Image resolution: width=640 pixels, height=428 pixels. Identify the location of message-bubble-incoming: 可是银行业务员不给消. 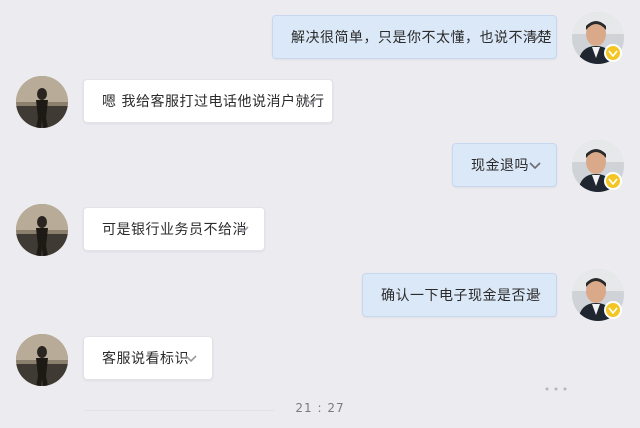
(174, 229).